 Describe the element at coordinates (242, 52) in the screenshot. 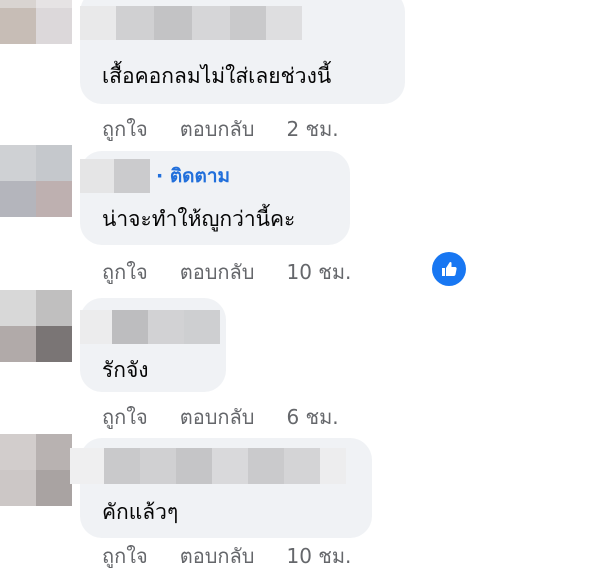

I see `comment-bubble: เสื้อคอกลมไม่ใส่เลยช่วงนี้` at that location.